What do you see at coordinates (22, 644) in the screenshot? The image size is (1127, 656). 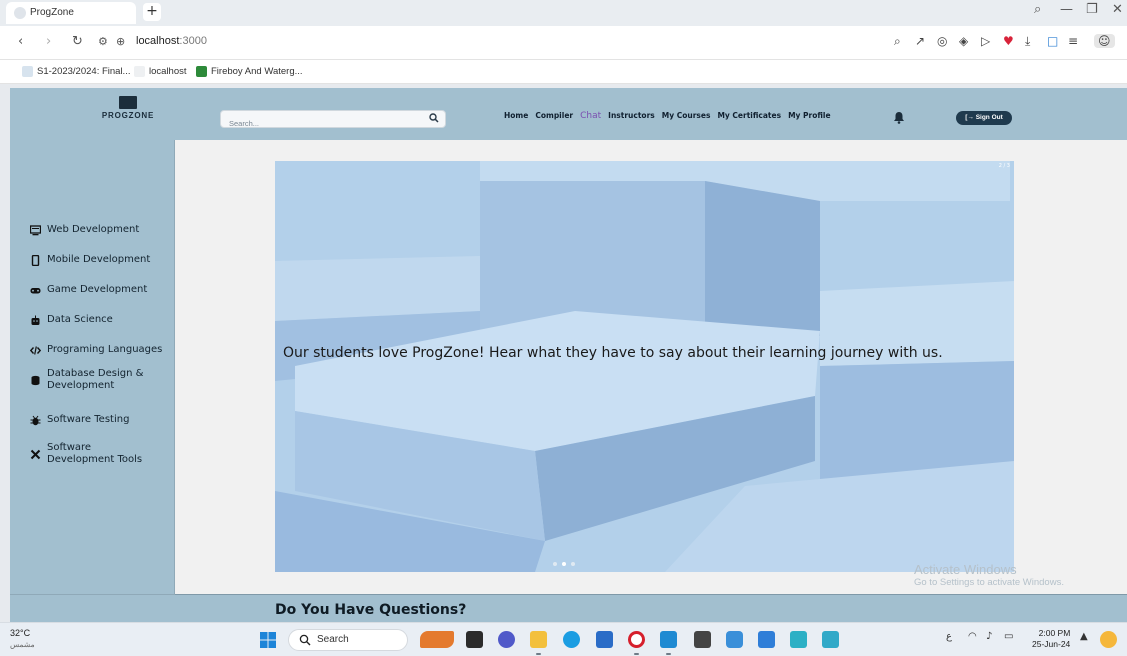 I see `weather-condition: مشمس` at bounding box center [22, 644].